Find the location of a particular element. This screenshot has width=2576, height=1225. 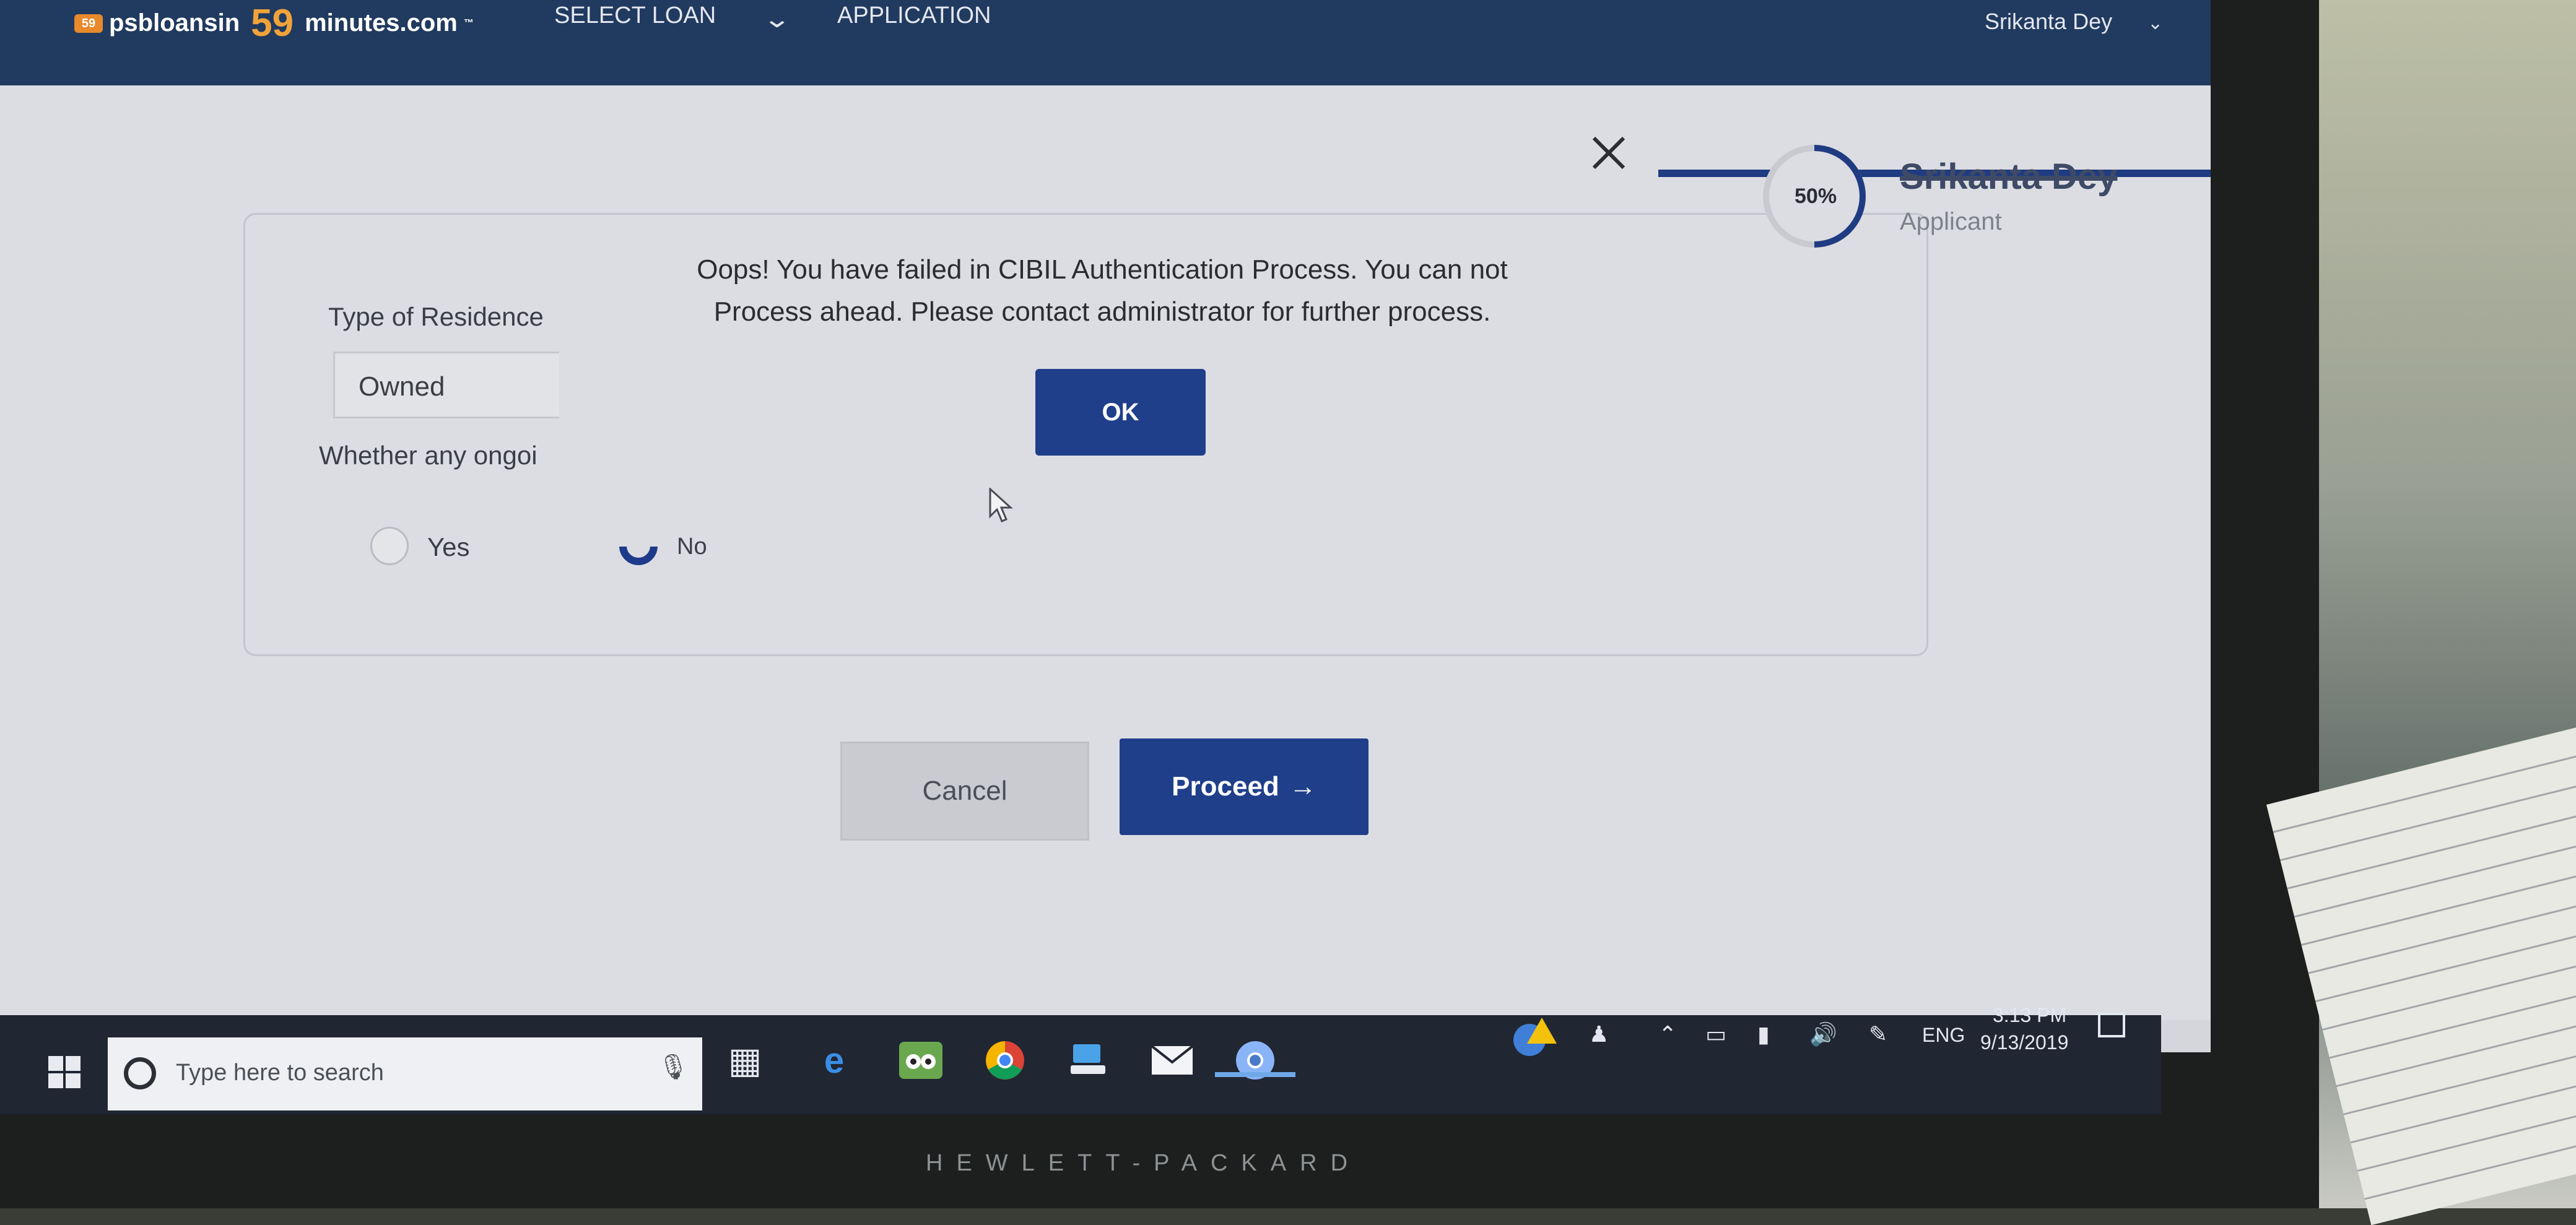

nav-select-loan: SELECT LOAN is located at coordinates (635, 16).